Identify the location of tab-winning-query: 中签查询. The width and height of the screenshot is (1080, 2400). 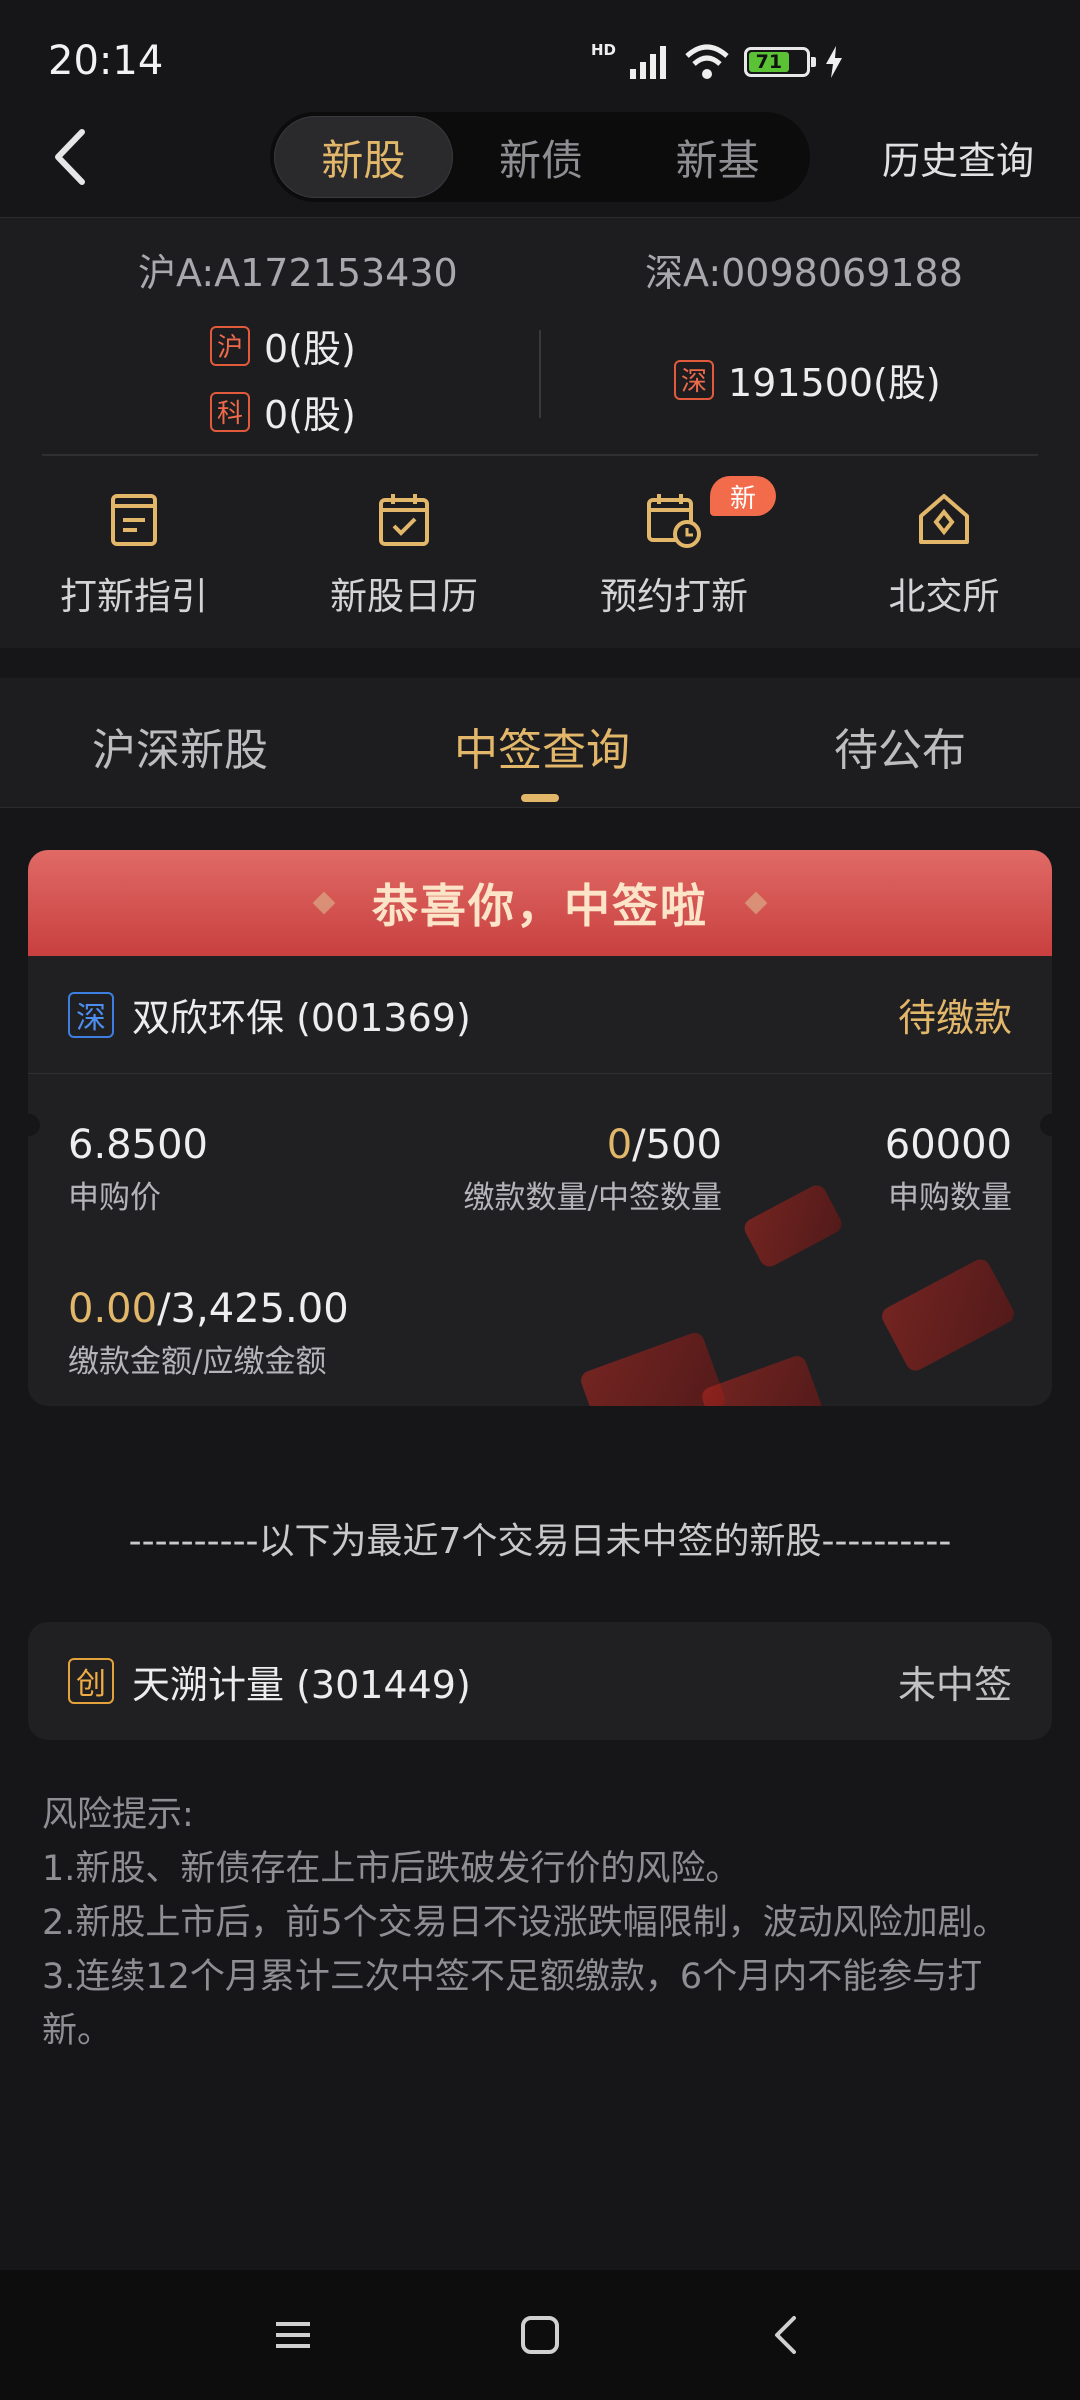
(542, 746).